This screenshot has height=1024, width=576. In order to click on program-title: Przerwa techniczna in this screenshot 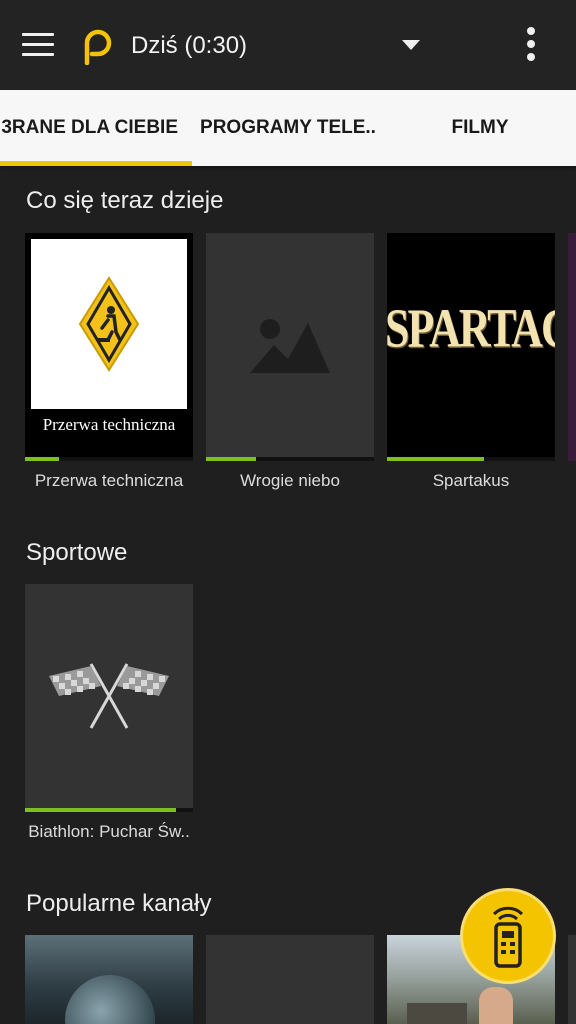, I will do `click(109, 480)`.